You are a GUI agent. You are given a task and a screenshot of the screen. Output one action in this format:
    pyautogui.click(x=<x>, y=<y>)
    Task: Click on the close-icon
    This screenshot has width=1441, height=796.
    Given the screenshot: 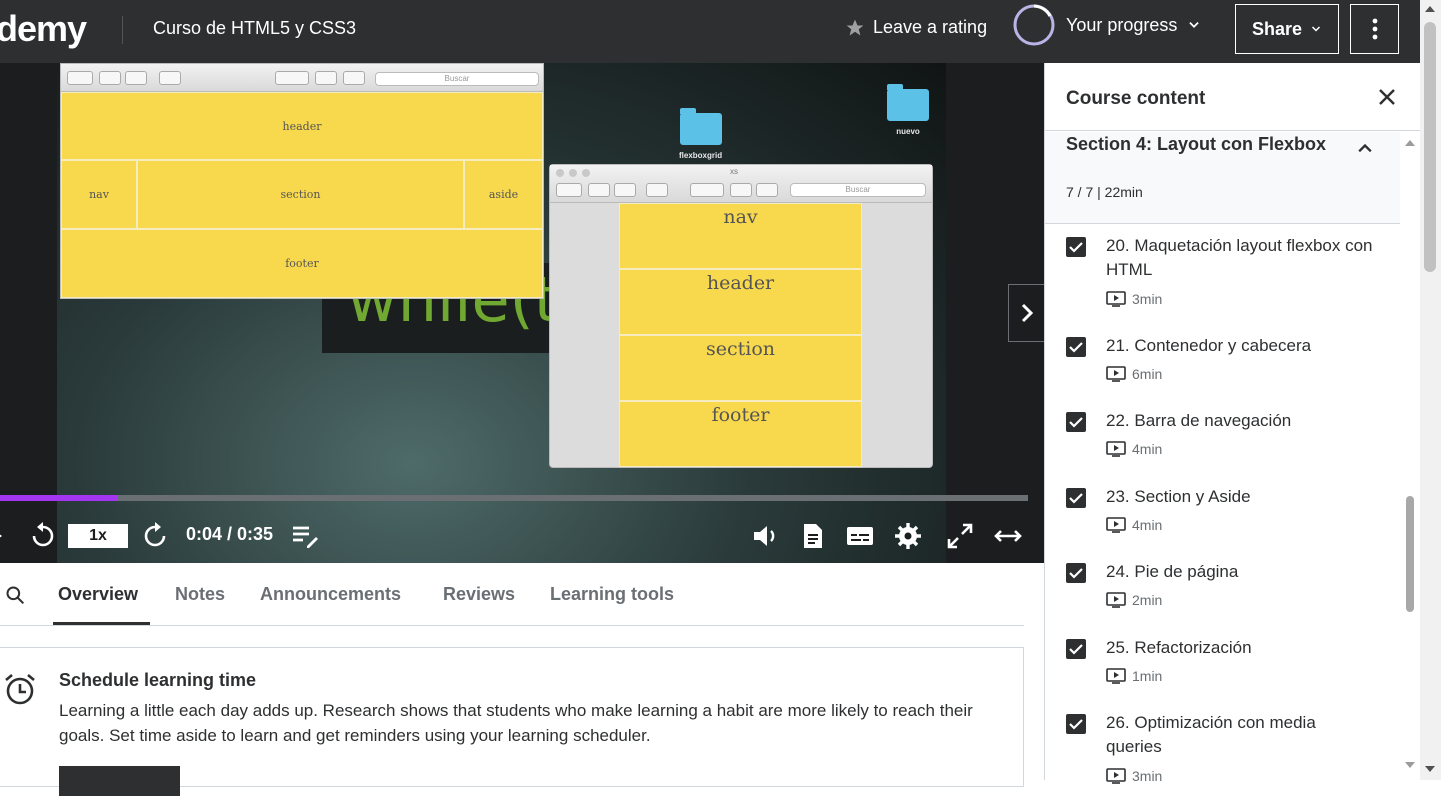 What is the action you would take?
    pyautogui.click(x=1387, y=97)
    